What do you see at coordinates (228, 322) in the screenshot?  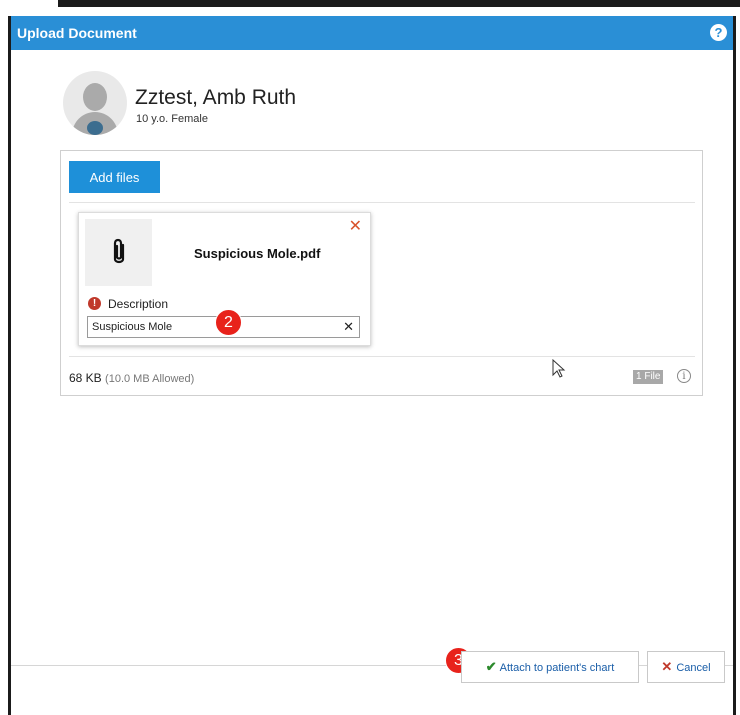 I see `step-2-callout: 2` at bounding box center [228, 322].